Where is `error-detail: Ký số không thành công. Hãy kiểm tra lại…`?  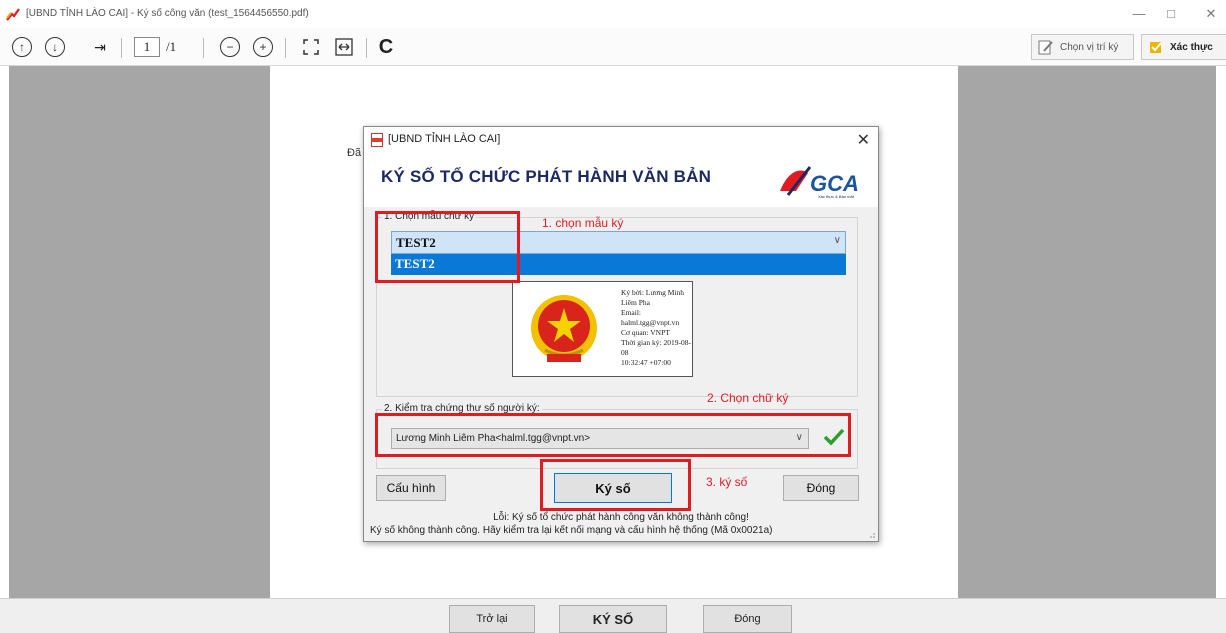 error-detail: Ký số không thành công. Hãy kiểm tra lại… is located at coordinates (571, 530).